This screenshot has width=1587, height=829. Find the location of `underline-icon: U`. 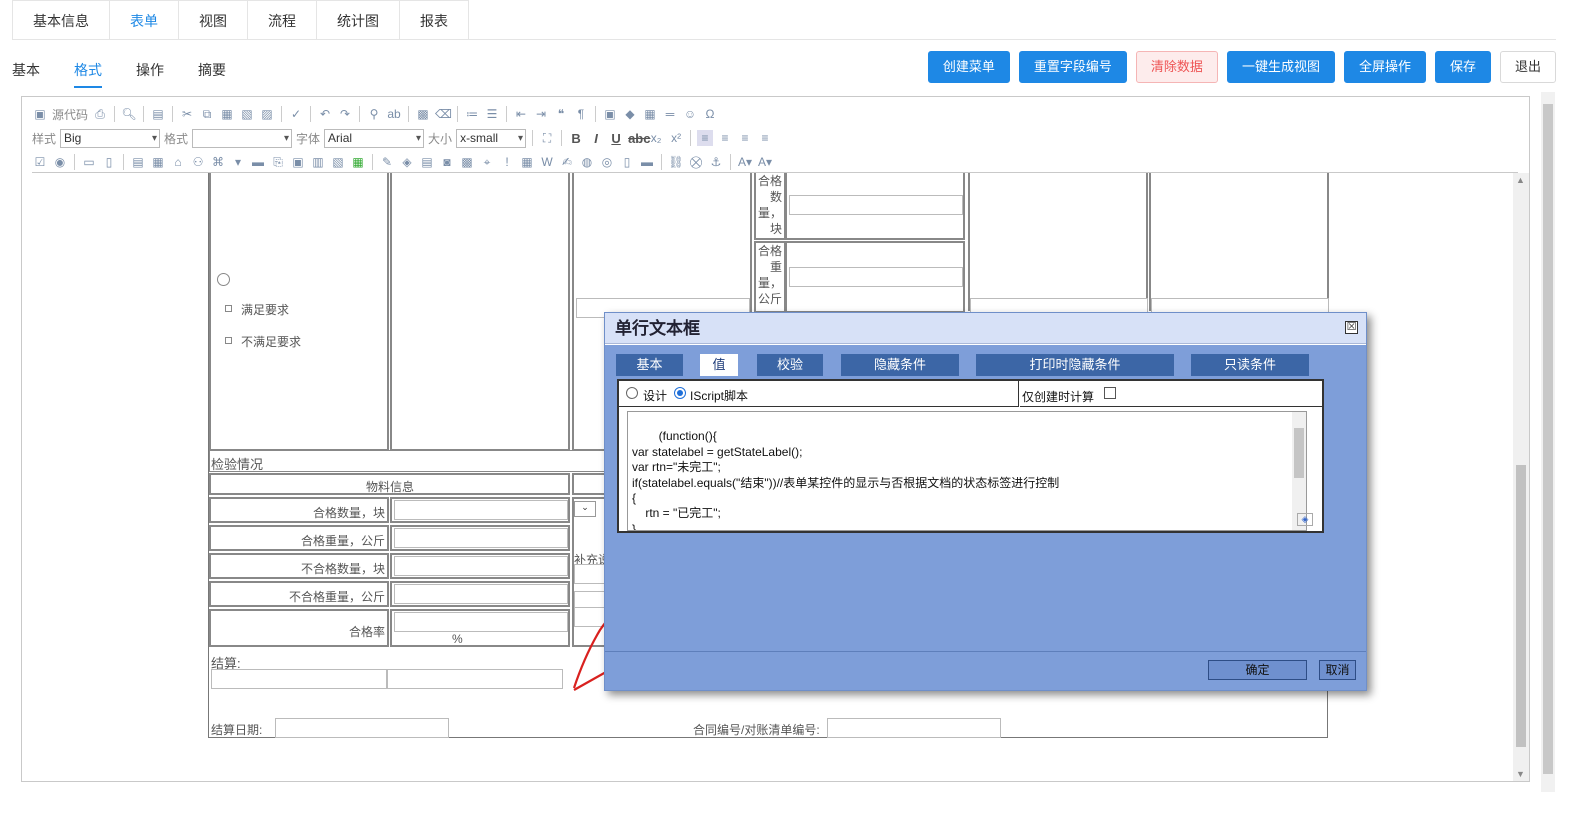

underline-icon: U is located at coordinates (616, 138).